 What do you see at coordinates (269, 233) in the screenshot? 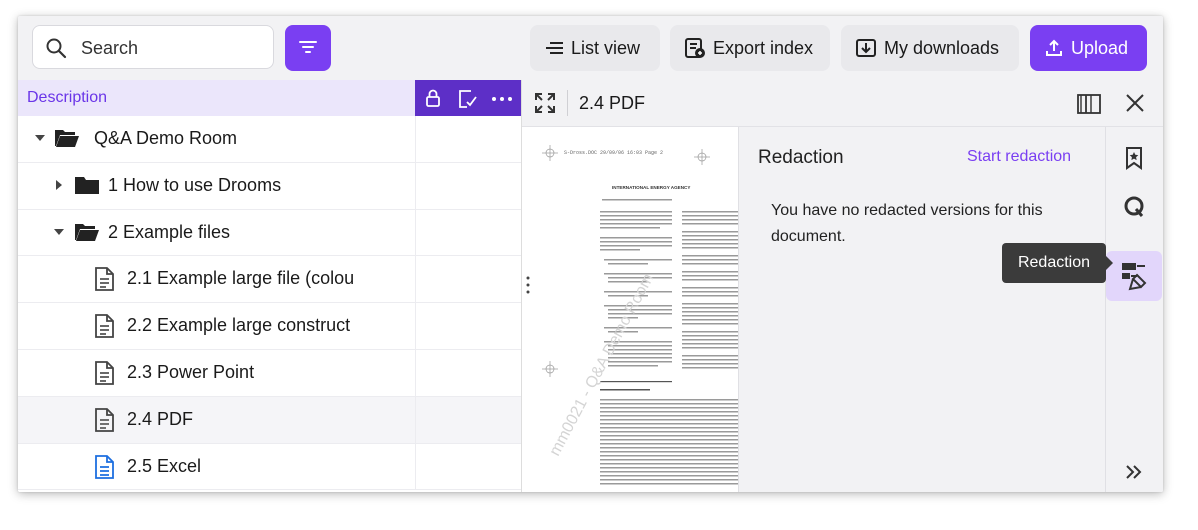
I see `tree-row-folder: 2 Example files` at bounding box center [269, 233].